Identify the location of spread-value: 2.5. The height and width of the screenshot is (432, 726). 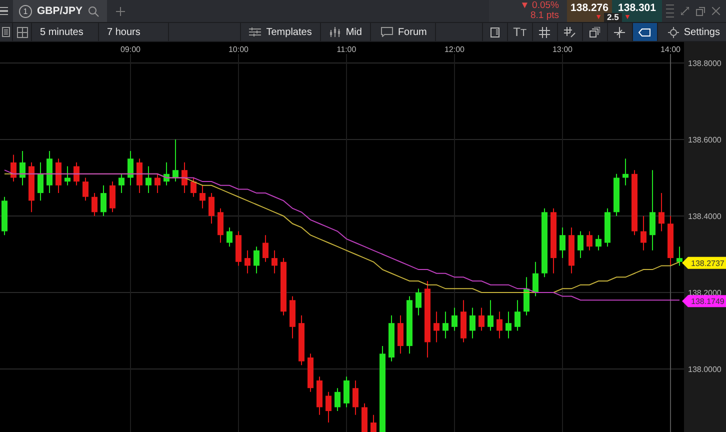
(613, 17).